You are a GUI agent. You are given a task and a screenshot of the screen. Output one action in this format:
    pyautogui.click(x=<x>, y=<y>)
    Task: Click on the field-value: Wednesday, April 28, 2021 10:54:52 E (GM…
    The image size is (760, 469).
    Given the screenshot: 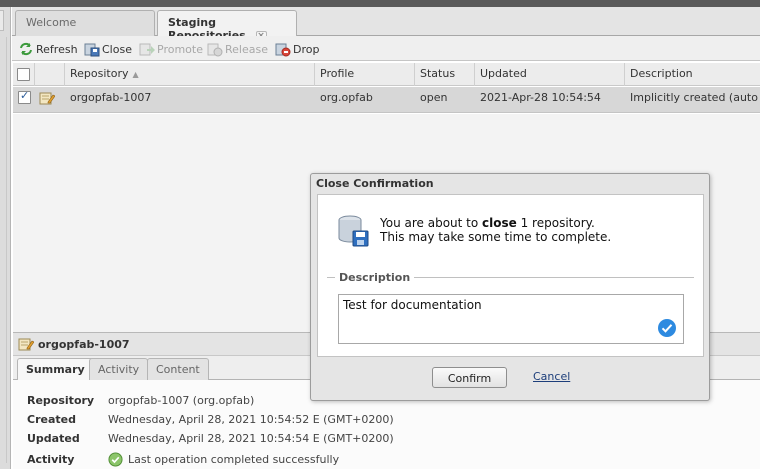 What is the action you would take?
    pyautogui.click(x=251, y=419)
    